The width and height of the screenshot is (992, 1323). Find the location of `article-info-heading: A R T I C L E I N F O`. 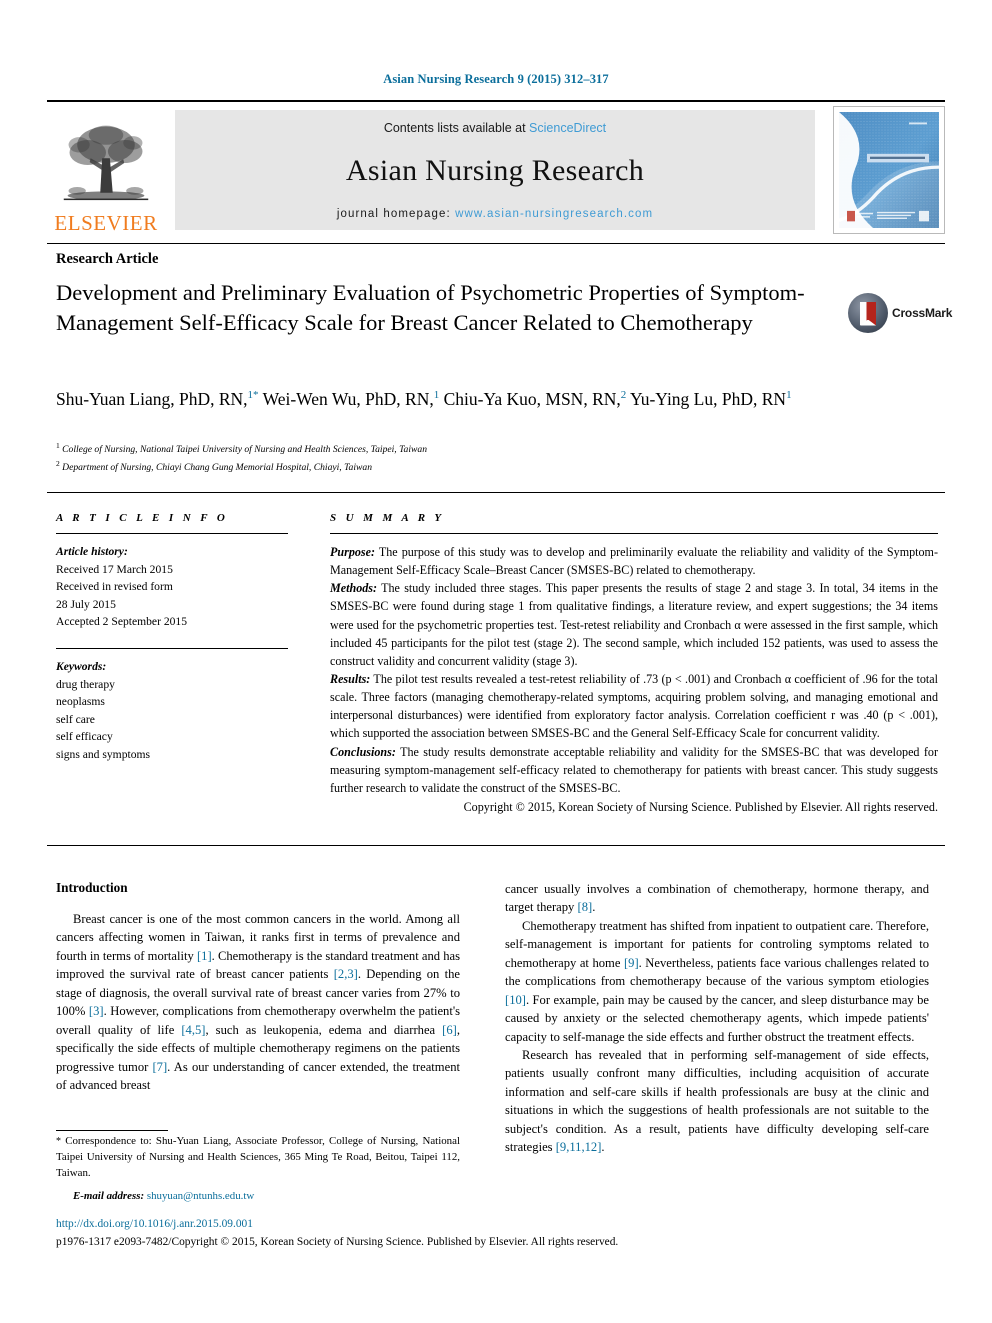

article-info-heading: A R T I C L E I N F O is located at coordinates (142, 518).